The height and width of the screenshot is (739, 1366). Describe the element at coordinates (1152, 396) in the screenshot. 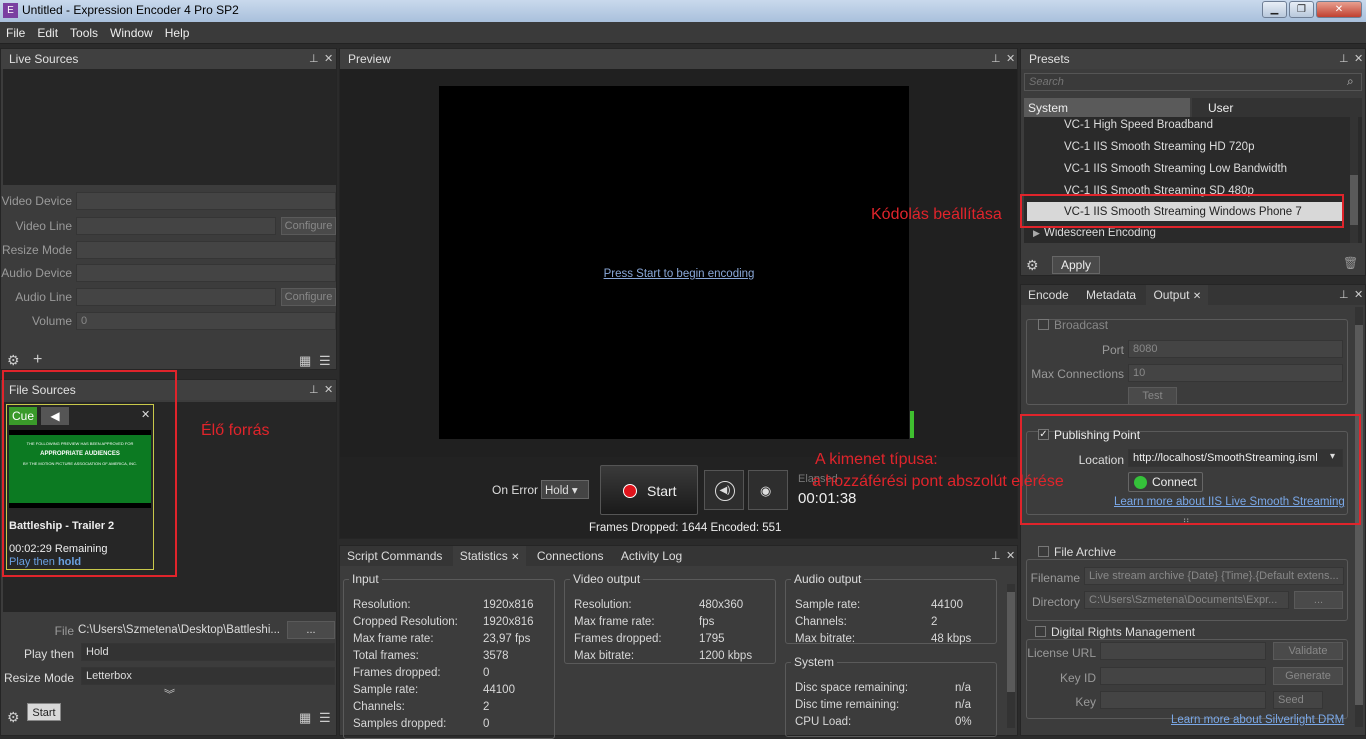

I see `test-button: Test` at that location.